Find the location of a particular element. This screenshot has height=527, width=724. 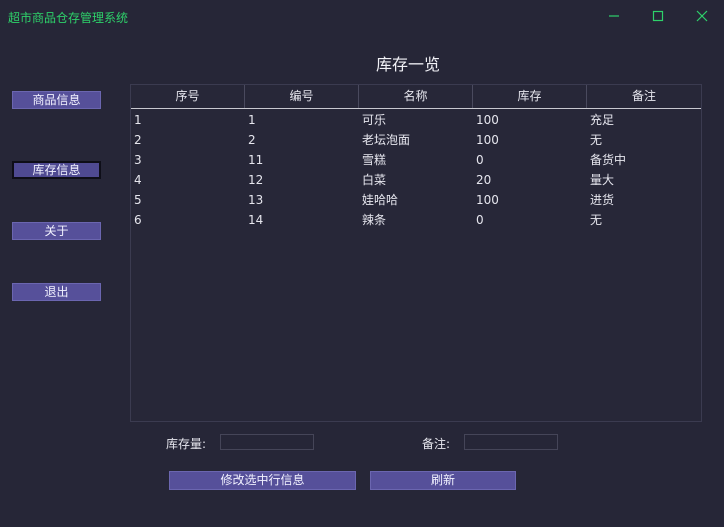

cell-note: 备货中 is located at coordinates (608, 160).